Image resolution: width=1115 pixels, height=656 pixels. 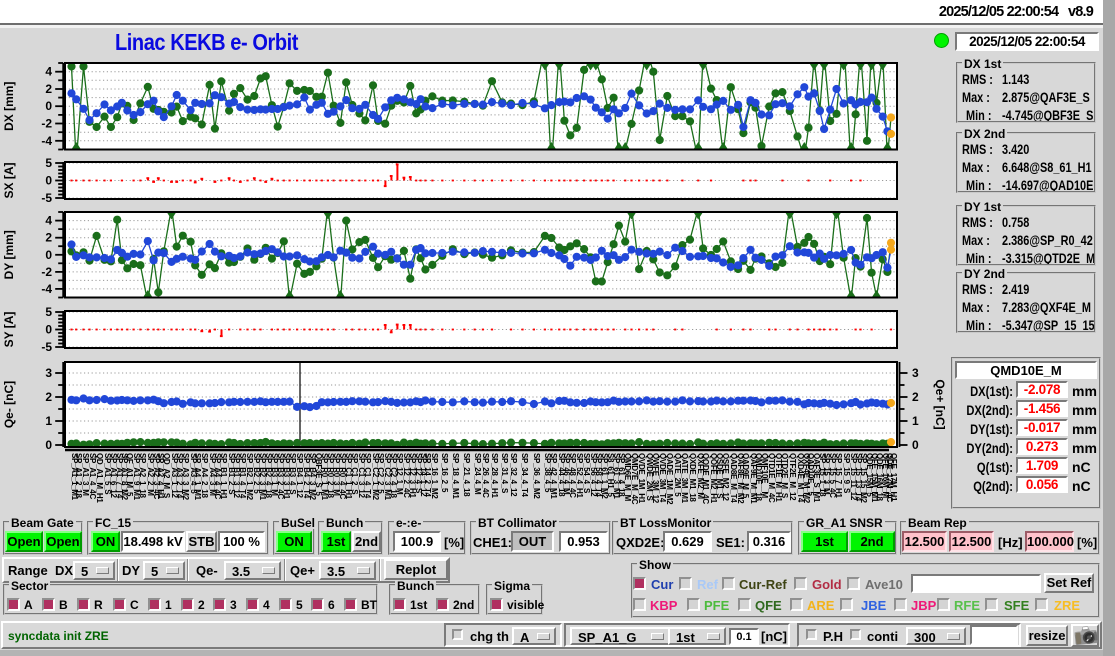 What do you see at coordinates (455, 476) in the screenshot?
I see `svg-text: SP_18_4_M1` at bounding box center [455, 476].